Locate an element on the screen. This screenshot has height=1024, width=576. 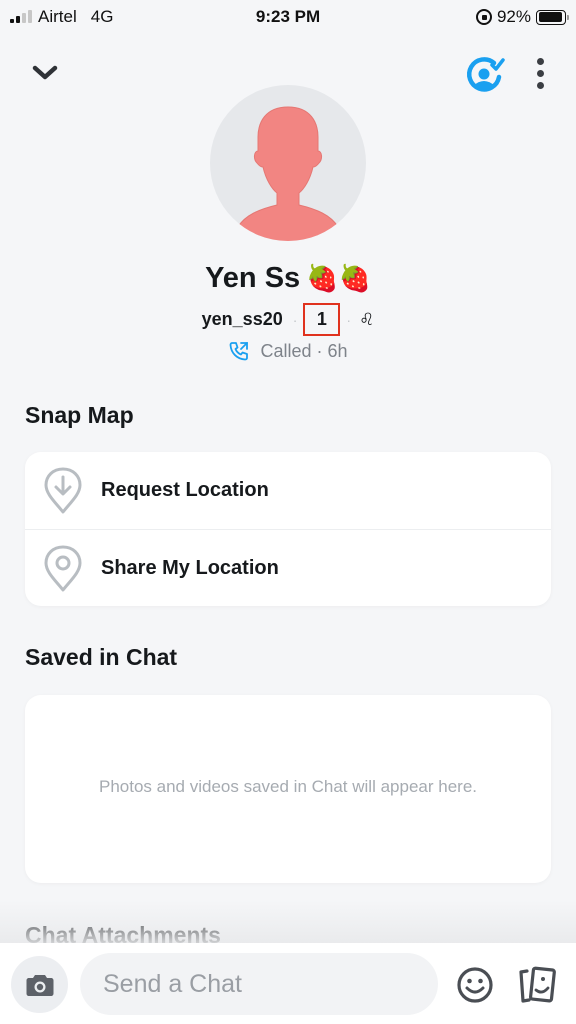
snap-score-highlight: 1 is located at coordinates (322, 319).